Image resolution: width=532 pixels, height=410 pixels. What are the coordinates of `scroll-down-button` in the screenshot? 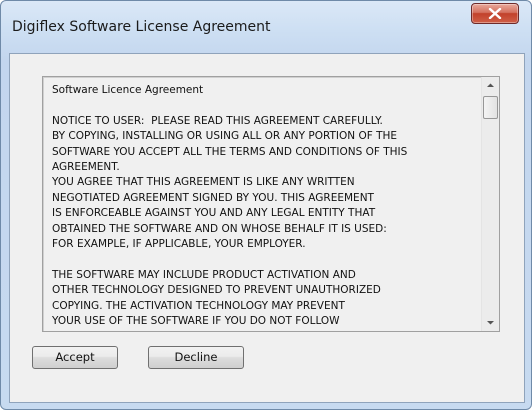 It's located at (490, 322).